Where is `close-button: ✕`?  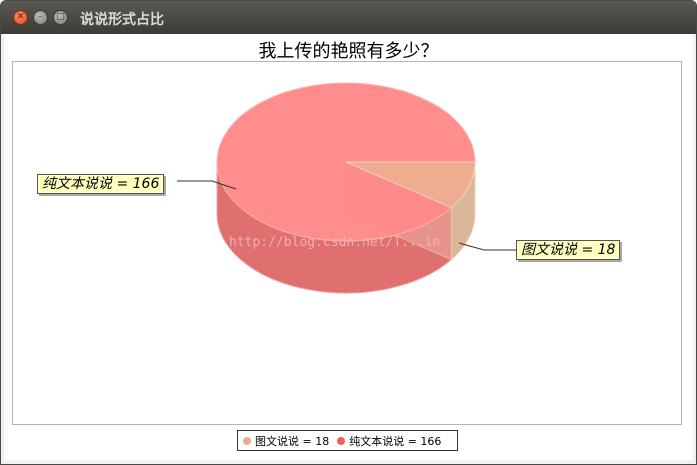 close-button: ✕ is located at coordinates (20, 17).